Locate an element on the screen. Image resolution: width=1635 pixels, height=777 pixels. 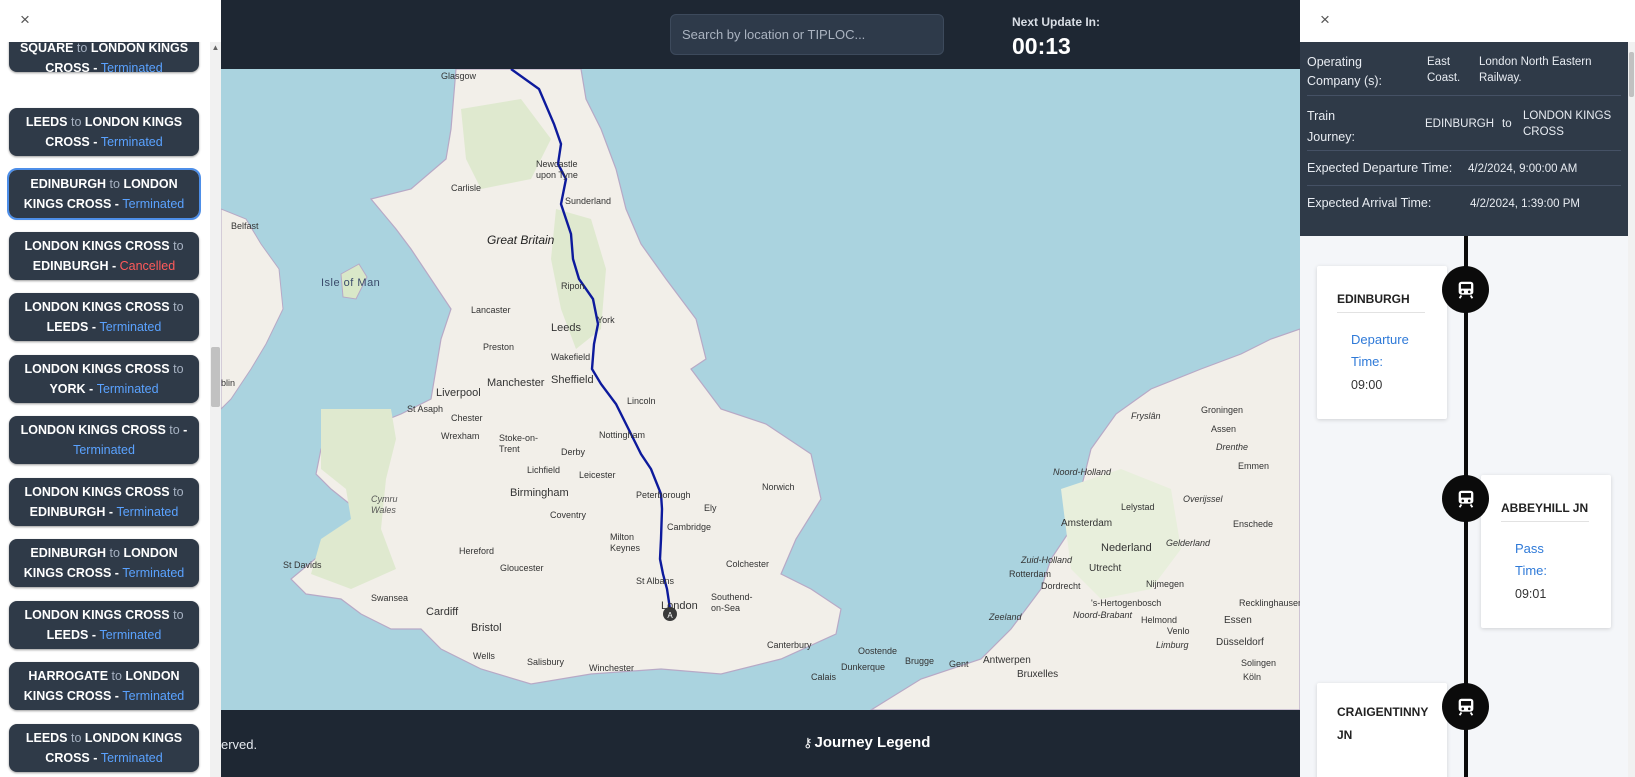
map-label-isle-of-man: Isle of Man is located at coordinates (351, 283).